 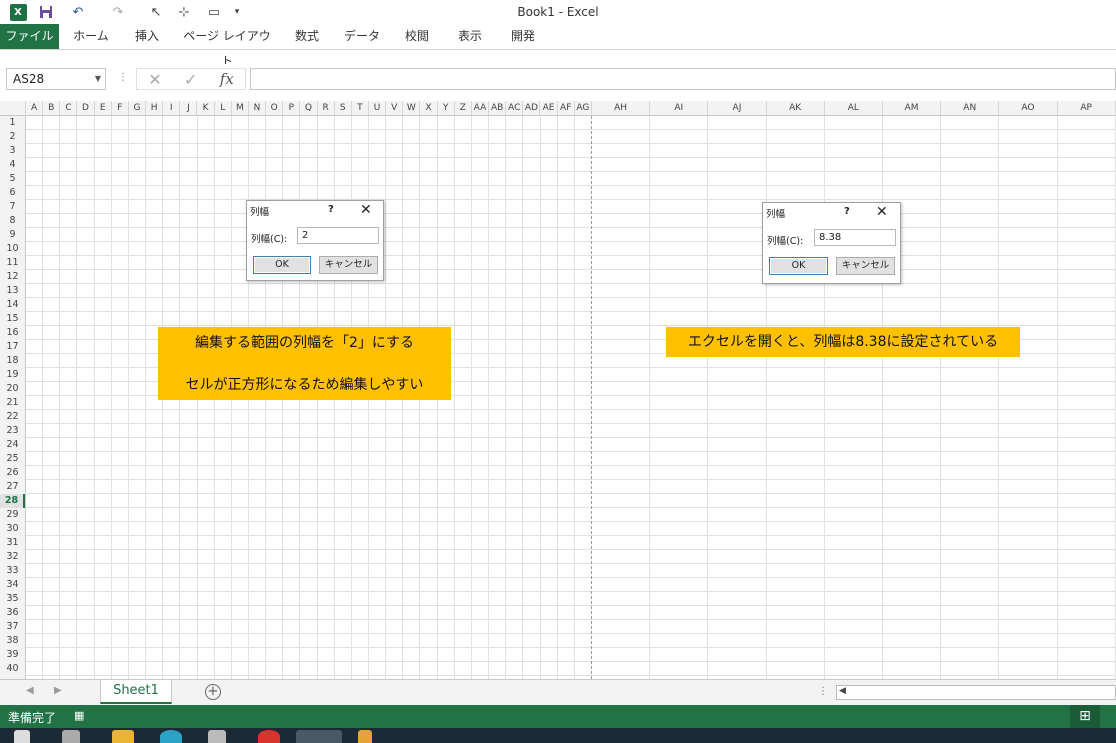 I want to click on row-header: 29, so click(x=12, y=515).